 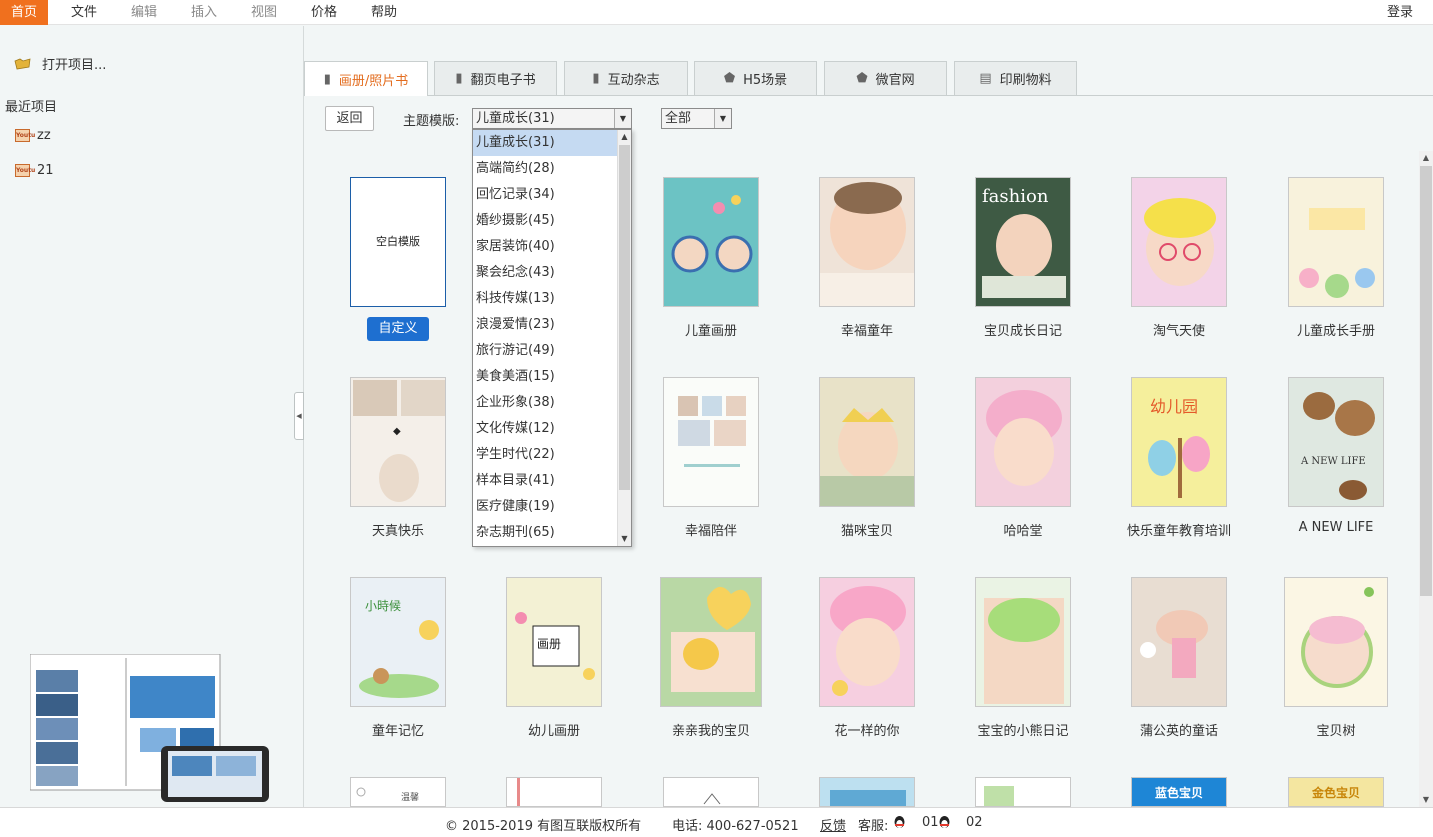 I want to click on qq-number-1: 01, so click(x=930, y=822).